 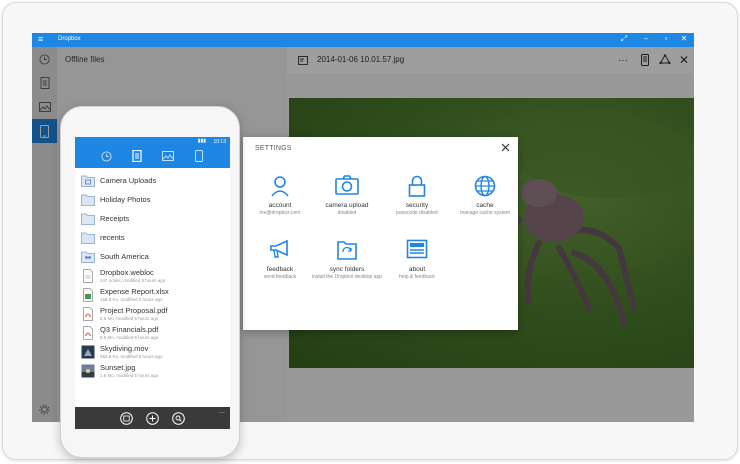 I want to click on select-button, so click(x=126, y=418).